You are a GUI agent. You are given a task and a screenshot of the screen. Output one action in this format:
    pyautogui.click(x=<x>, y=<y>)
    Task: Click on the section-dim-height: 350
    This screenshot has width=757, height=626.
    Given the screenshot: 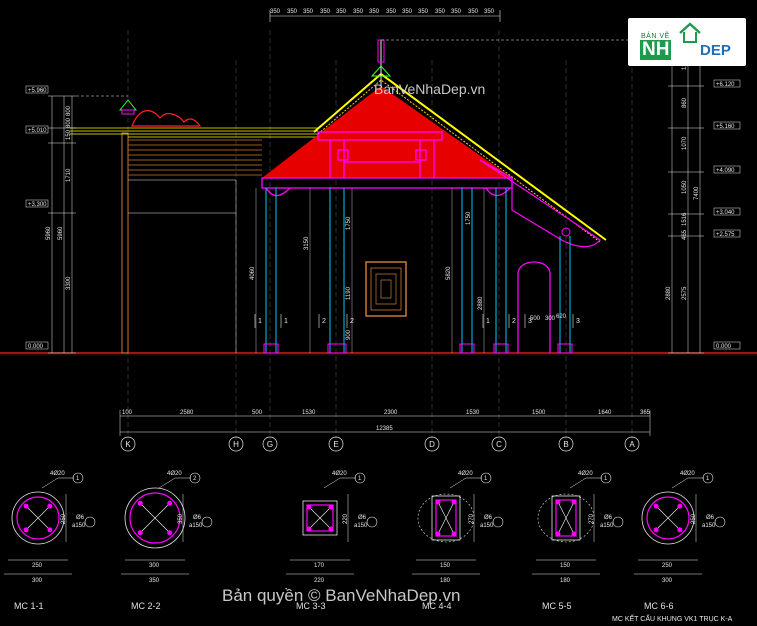 What is the action you would take?
    pyautogui.click(x=181, y=518)
    